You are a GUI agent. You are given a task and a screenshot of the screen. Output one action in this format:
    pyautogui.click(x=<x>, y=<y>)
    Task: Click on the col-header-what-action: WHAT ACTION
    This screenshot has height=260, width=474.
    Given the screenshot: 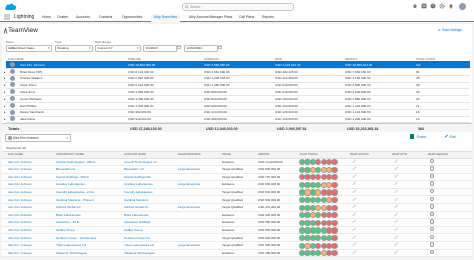 What is the action you would take?
    pyautogui.click(x=359, y=154)
    